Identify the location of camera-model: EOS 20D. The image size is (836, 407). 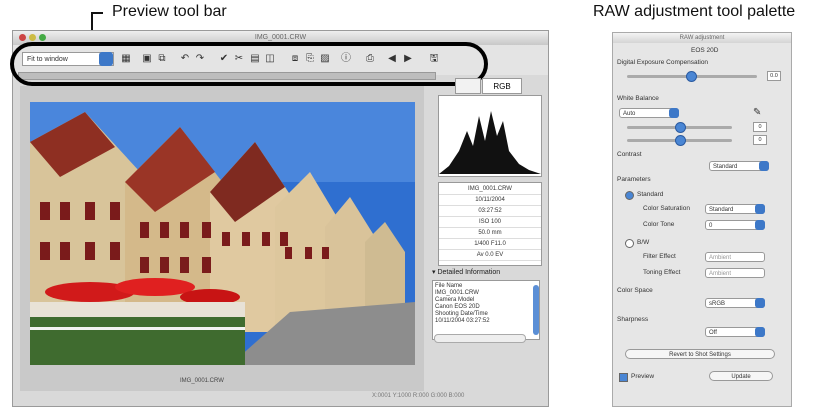
(705, 50).